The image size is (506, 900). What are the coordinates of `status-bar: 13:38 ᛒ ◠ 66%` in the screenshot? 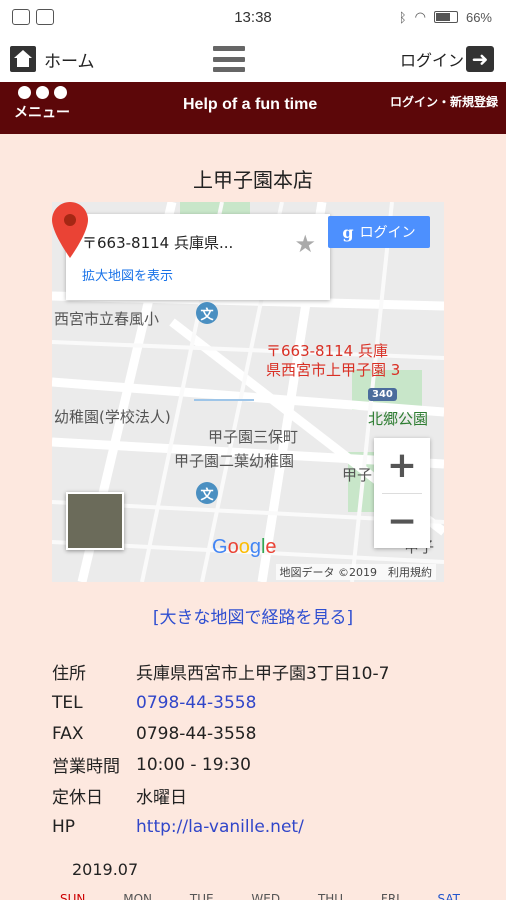 It's located at (253, 18).